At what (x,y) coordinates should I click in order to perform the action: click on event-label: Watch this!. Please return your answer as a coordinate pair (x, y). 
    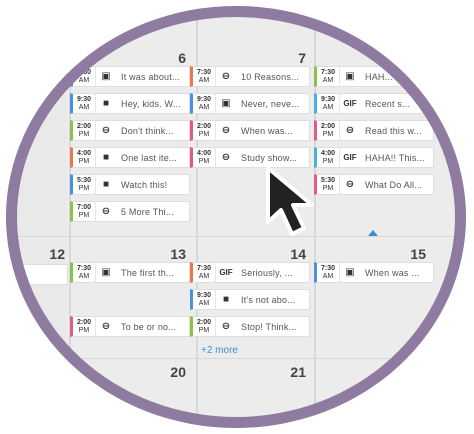
    Looking at the image, I should click on (144, 184).